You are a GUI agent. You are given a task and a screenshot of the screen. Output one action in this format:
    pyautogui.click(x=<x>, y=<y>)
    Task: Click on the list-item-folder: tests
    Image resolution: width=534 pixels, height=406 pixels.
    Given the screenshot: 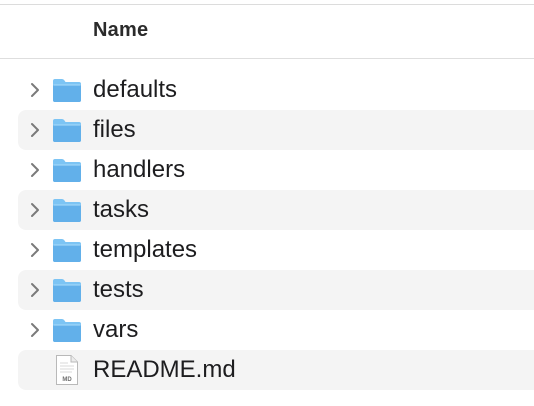 What is the action you would take?
    pyautogui.click(x=267, y=290)
    